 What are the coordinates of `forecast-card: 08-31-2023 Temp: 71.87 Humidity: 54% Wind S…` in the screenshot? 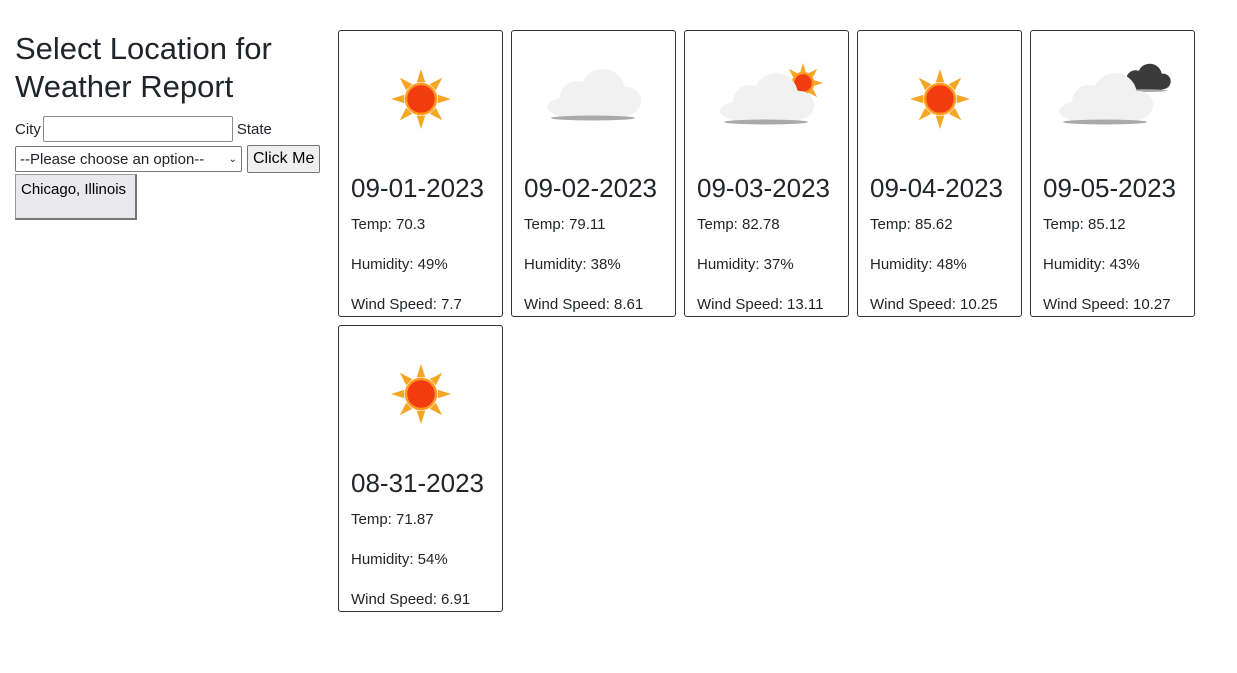 It's located at (420, 468).